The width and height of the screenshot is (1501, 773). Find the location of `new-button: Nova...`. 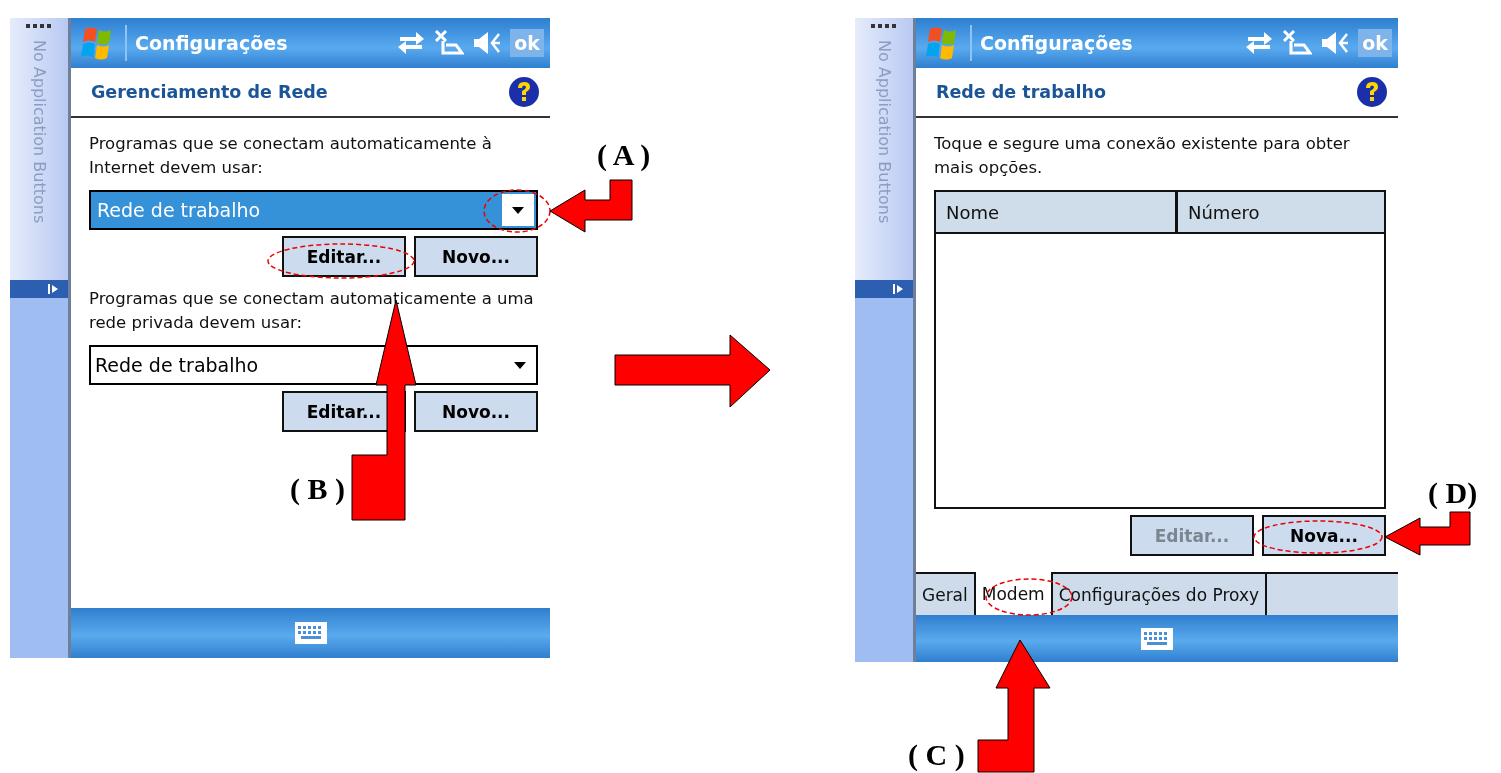

new-button: Nova... is located at coordinates (1324, 535).